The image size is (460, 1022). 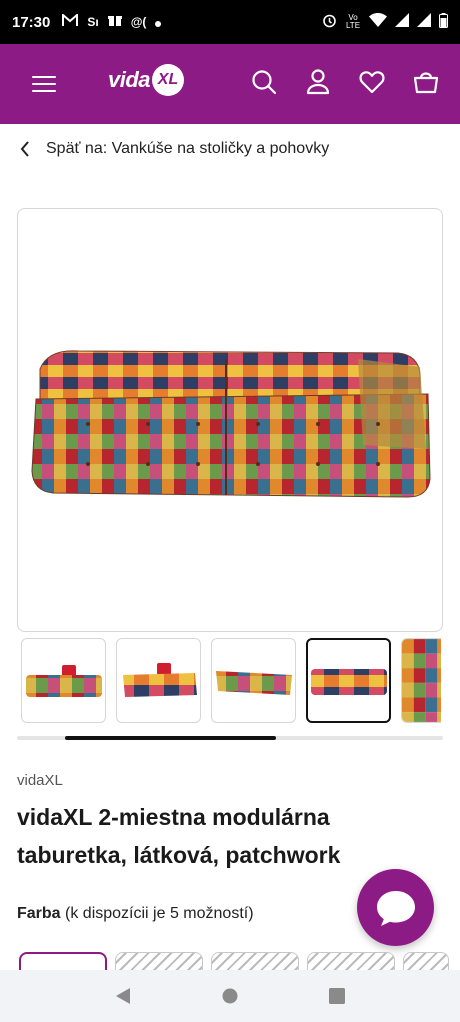 What do you see at coordinates (39, 913) in the screenshot?
I see `color-label: Farba` at bounding box center [39, 913].